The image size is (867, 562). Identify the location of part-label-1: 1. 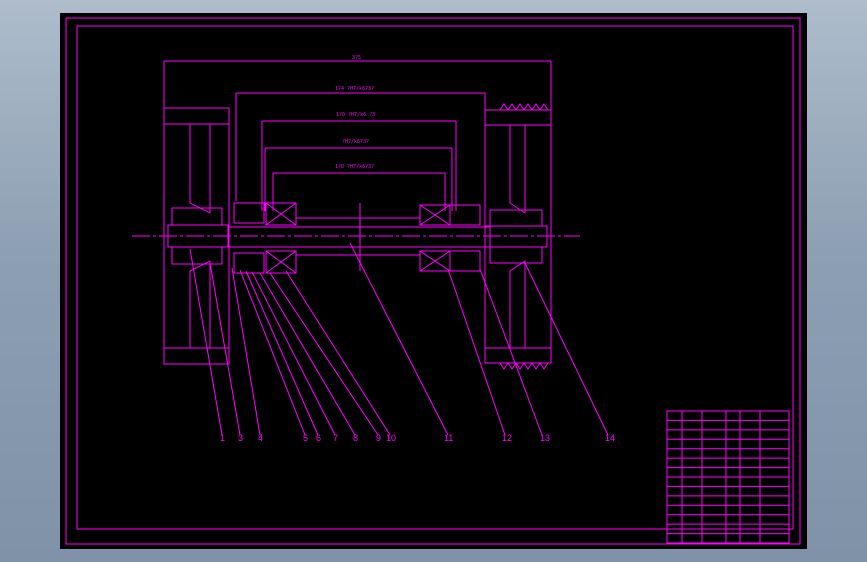
(222, 438).